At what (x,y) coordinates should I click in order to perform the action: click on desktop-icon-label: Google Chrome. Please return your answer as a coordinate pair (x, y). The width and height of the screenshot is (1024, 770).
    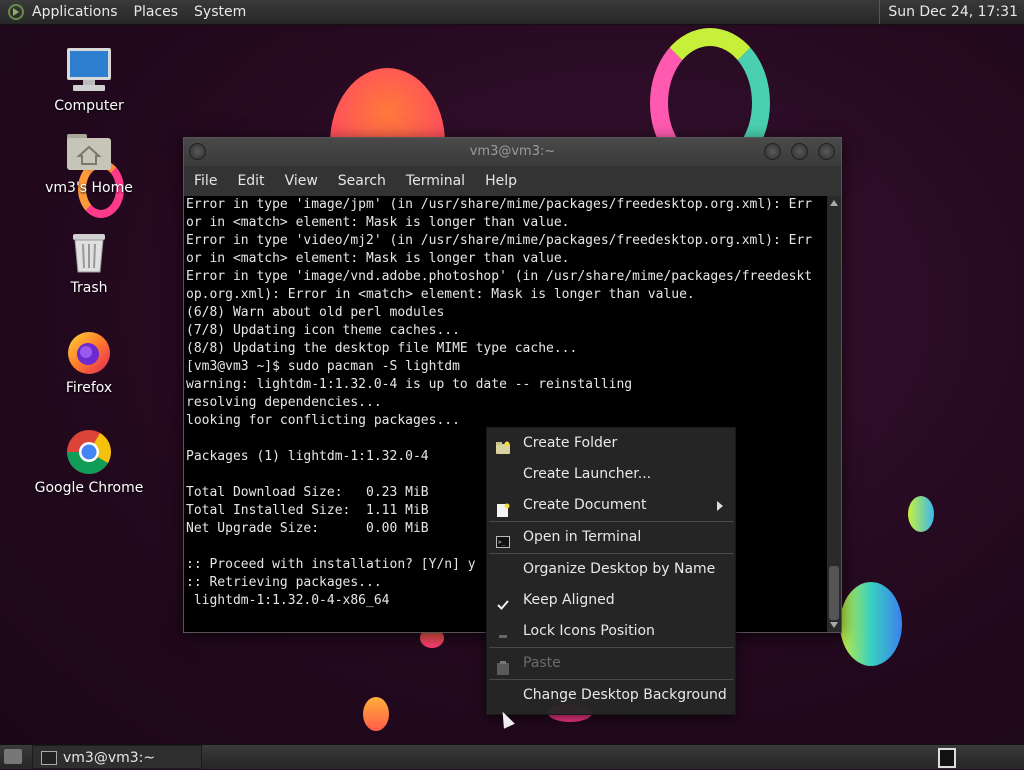
    Looking at the image, I should click on (89, 488).